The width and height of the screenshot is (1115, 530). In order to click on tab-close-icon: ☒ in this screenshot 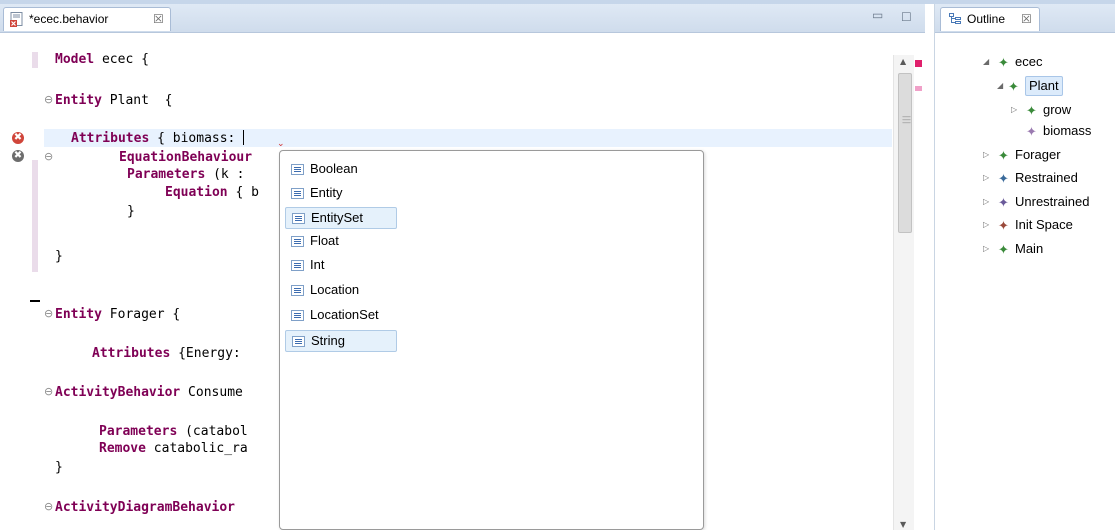, I will do `click(158, 19)`.